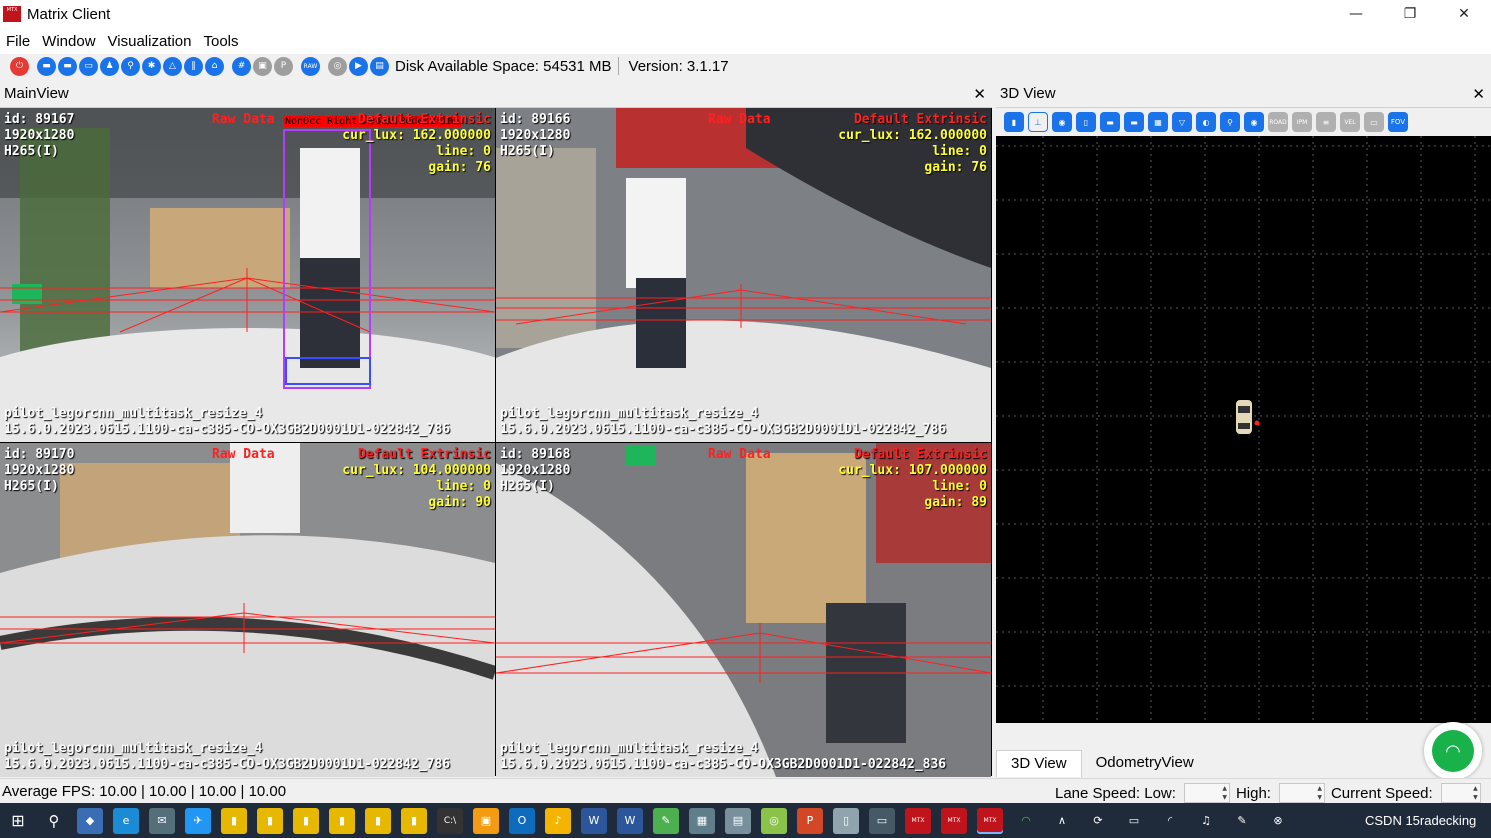 This screenshot has height=838, width=1491. Describe the element at coordinates (1410, 14) in the screenshot. I see `restore-button: ❐` at that location.